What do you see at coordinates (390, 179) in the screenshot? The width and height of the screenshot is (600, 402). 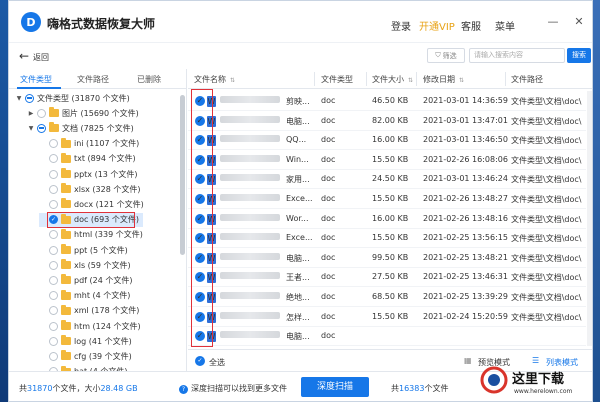 I see `file-size-cell: 24.50 KB` at bounding box center [390, 179].